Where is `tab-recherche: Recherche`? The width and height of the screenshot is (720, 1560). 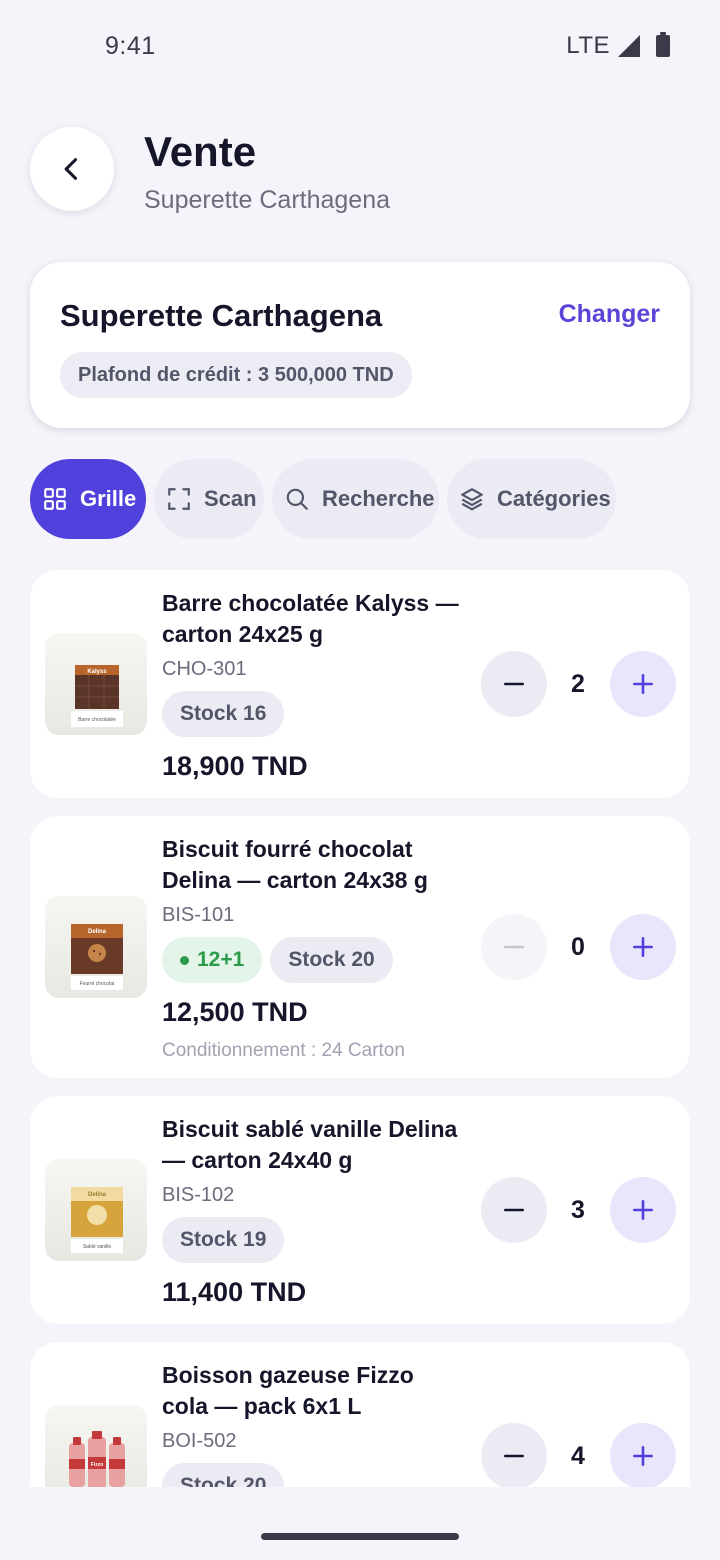
tab-recherche: Recherche is located at coordinates (355, 499).